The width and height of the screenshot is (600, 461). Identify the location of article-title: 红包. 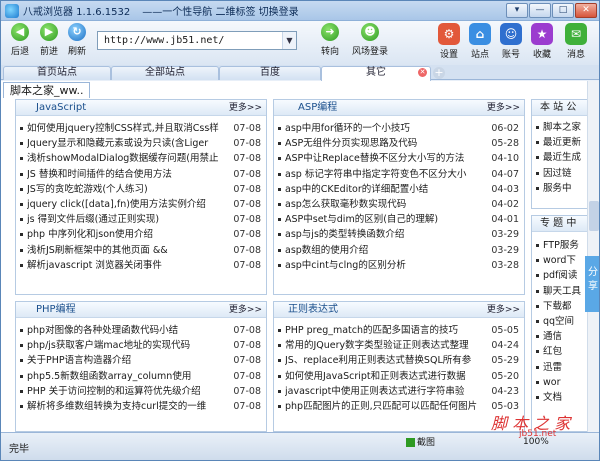
(565, 351).